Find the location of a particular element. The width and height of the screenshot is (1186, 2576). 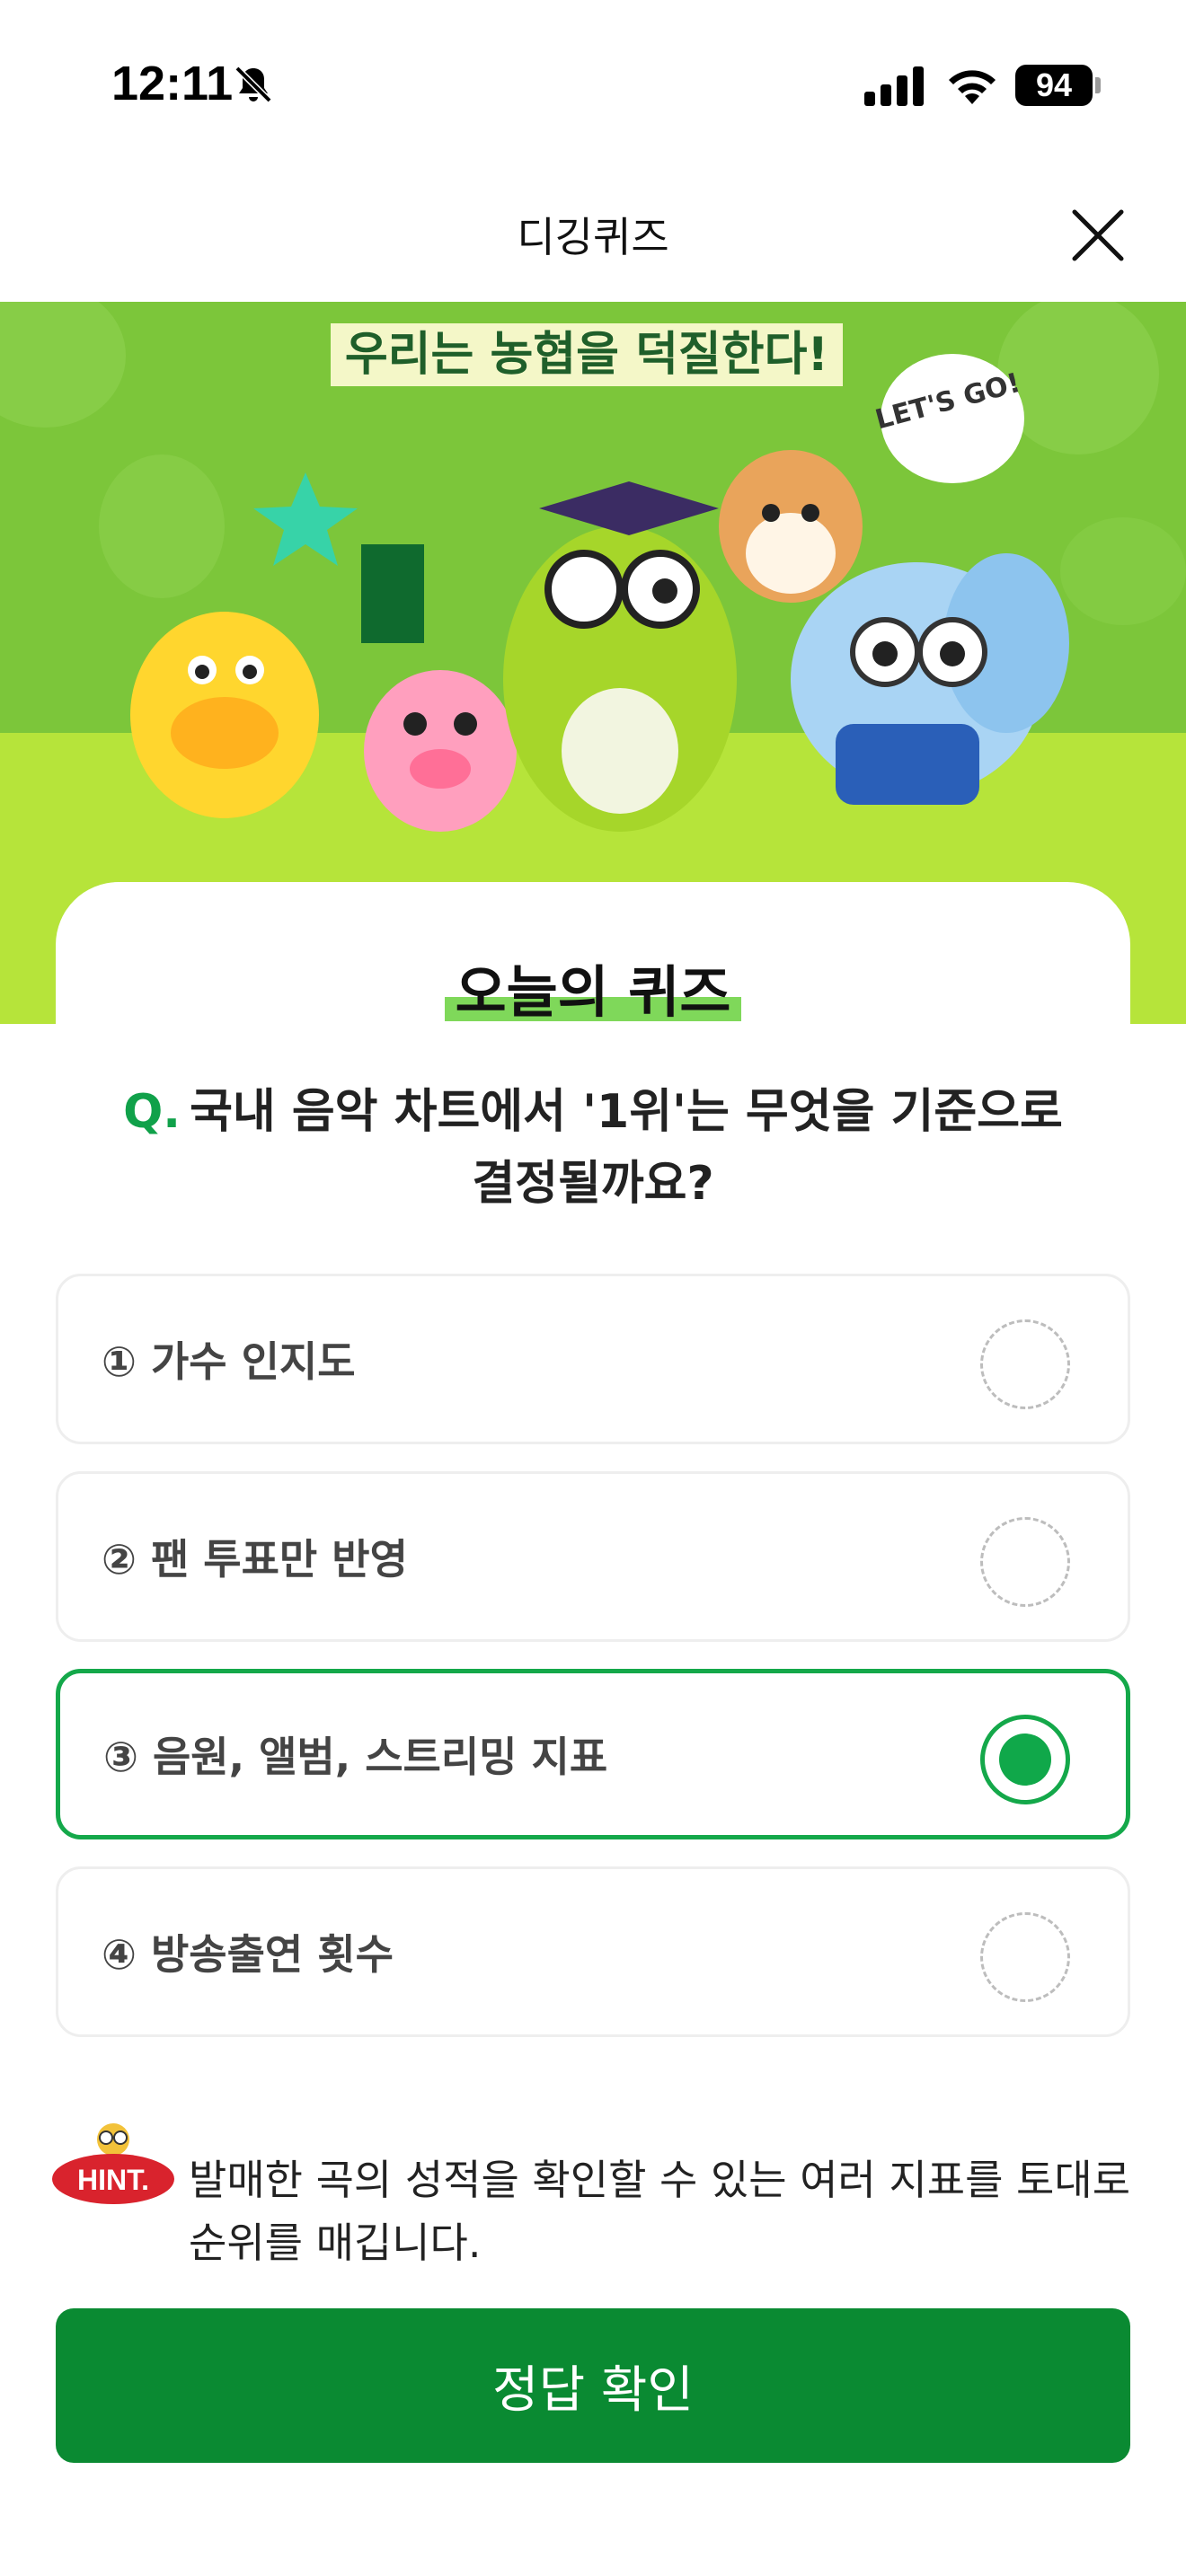

hint-badge-icon: HINT. is located at coordinates (113, 2163).